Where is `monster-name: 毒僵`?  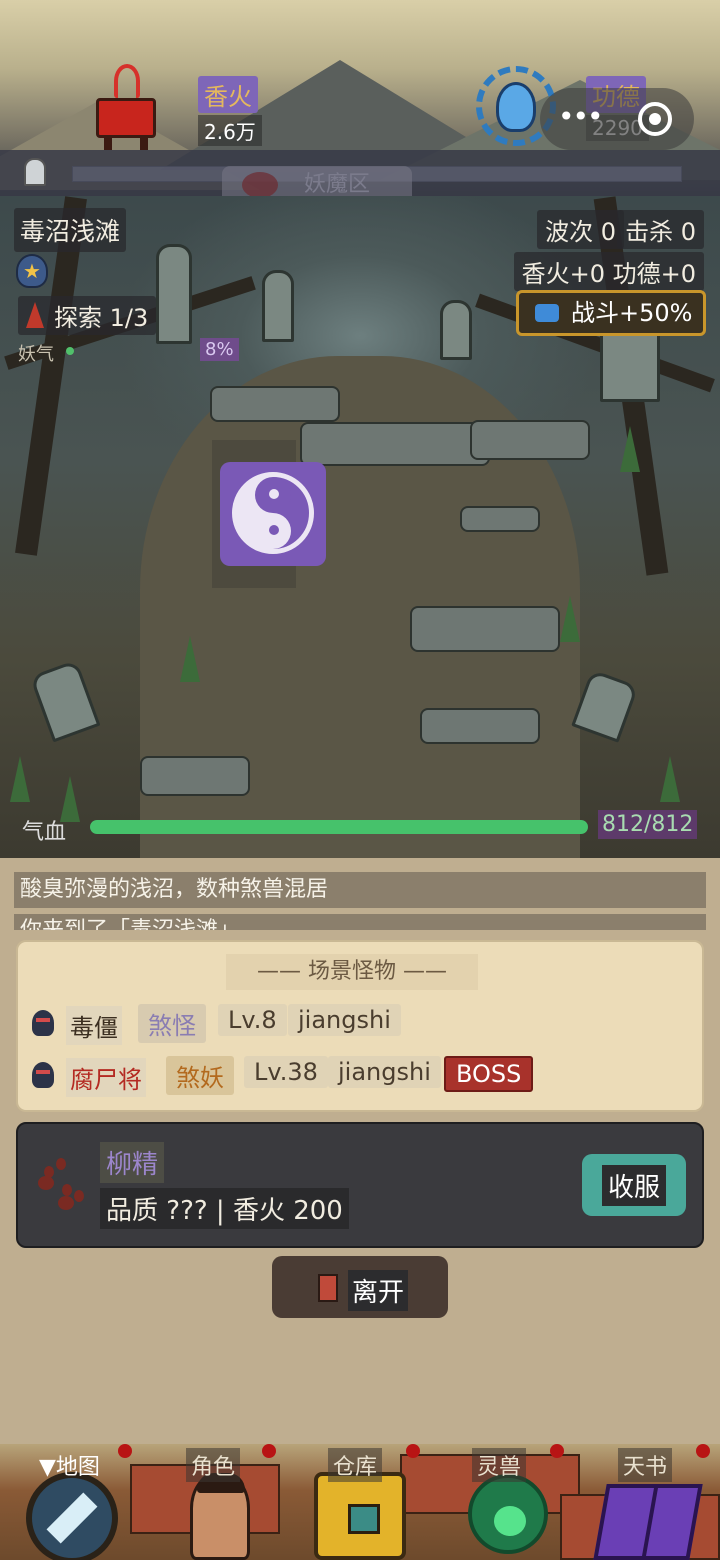 monster-name: 毒僵 is located at coordinates (94, 1025).